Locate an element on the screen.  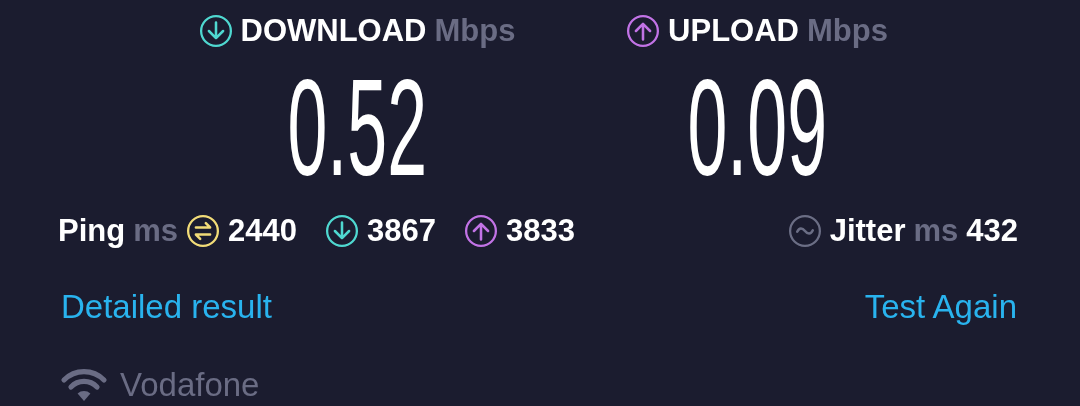
detailed-result-link: Detailed result is located at coordinates (166, 306).